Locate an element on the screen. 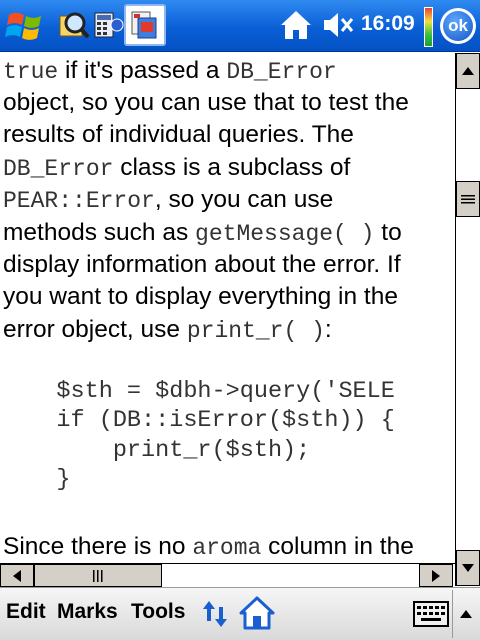 This screenshot has width=480, height=640. text-line: PEAR::Error, so you can use is located at coordinates (168, 200).